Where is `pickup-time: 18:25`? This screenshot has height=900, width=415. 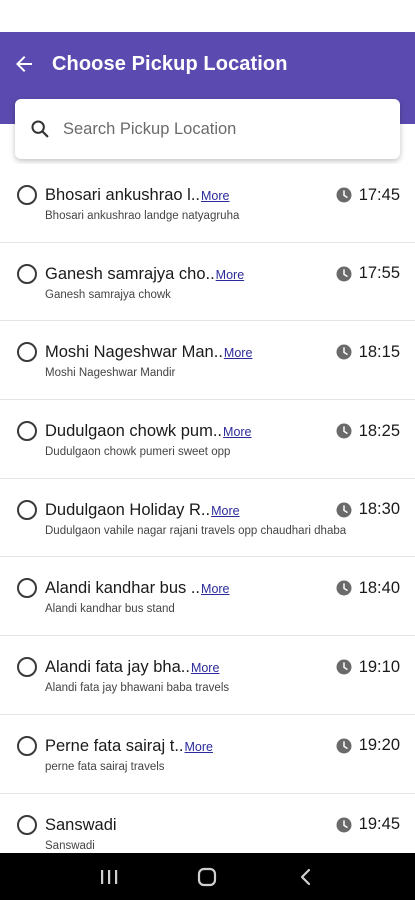 pickup-time: 18:25 is located at coordinates (367, 431).